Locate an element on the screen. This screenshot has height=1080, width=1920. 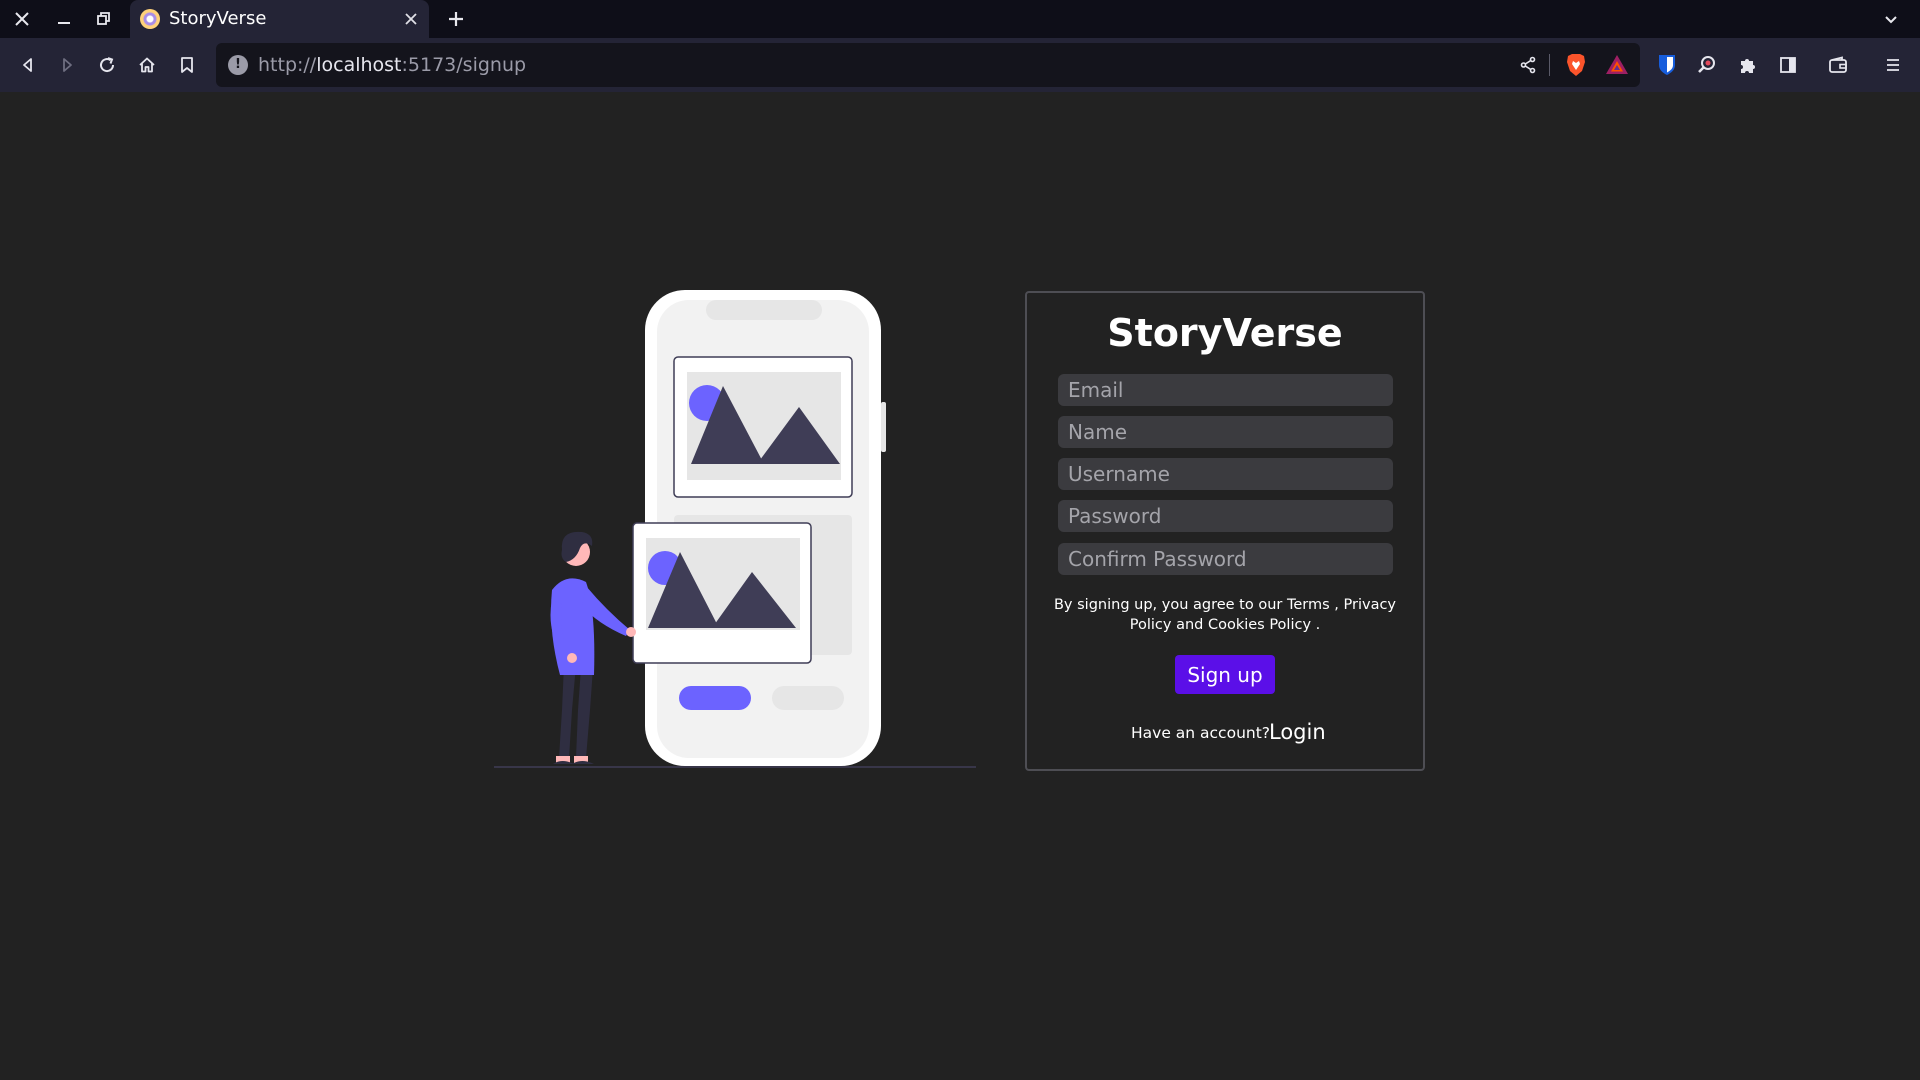
sidebar-button is located at coordinates (1788, 65).